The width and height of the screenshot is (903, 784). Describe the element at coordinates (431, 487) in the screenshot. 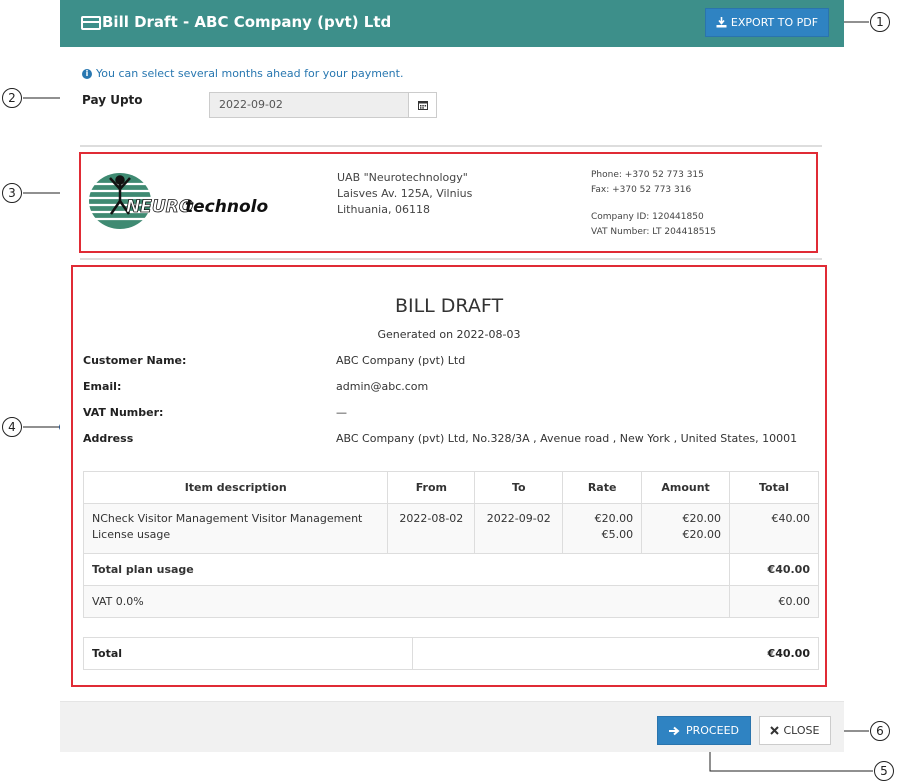

I see `column-header: From` at that location.